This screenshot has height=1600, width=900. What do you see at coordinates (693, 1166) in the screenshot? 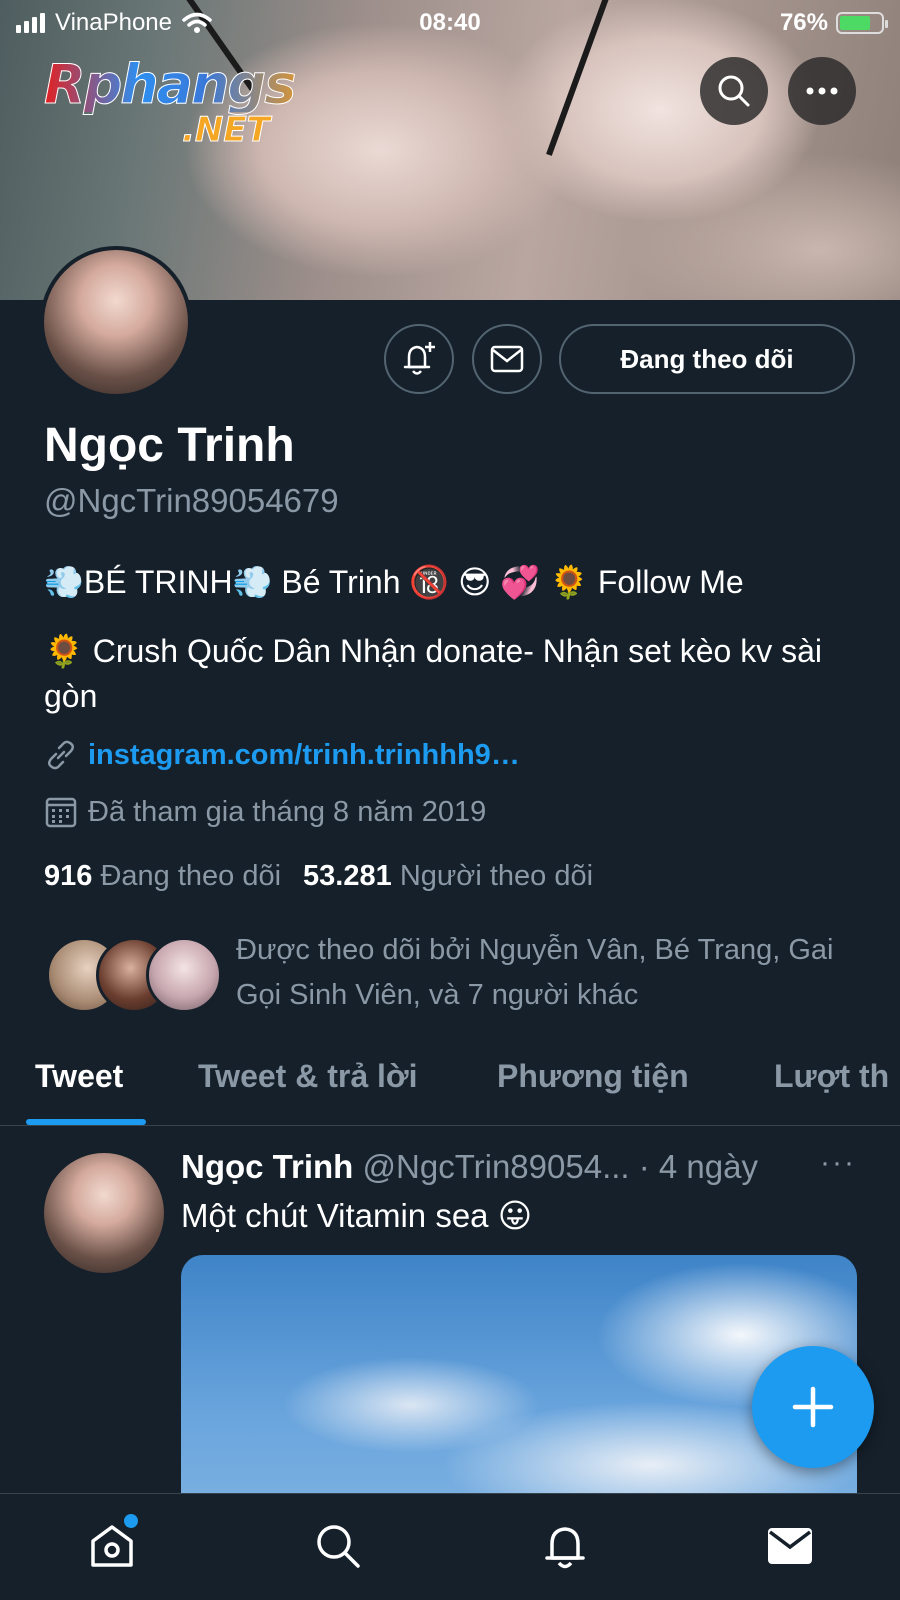
I see `tweet-time: · 4 ngày` at bounding box center [693, 1166].